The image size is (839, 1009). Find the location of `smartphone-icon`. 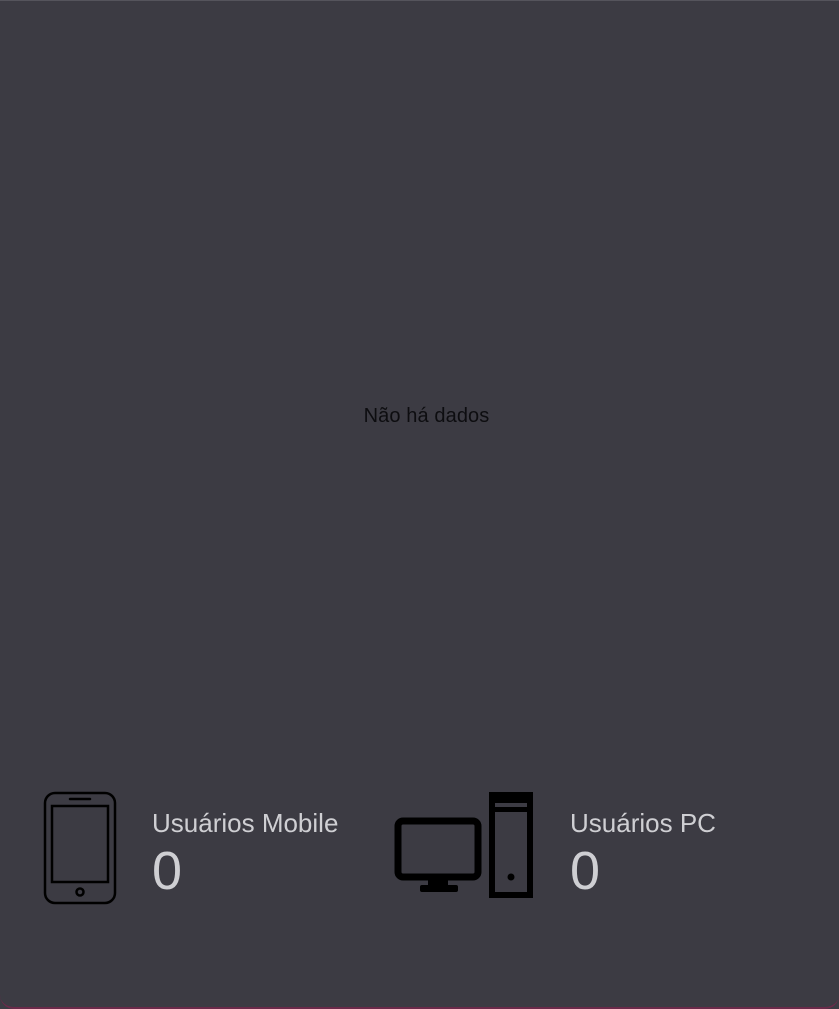

smartphone-icon is located at coordinates (80, 850).